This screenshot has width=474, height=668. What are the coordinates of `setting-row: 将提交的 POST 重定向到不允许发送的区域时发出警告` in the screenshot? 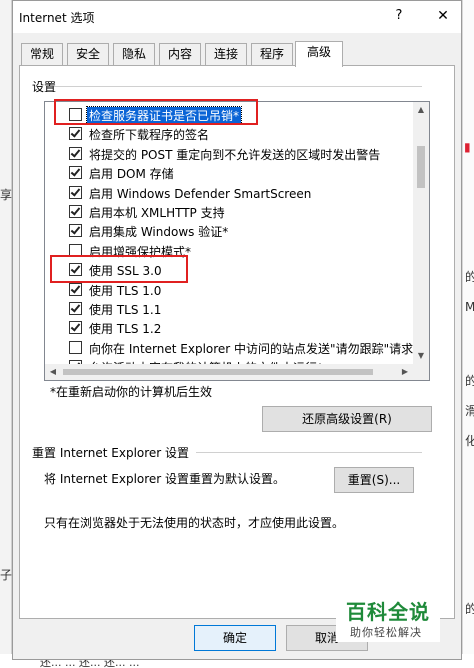 It's located at (235, 153).